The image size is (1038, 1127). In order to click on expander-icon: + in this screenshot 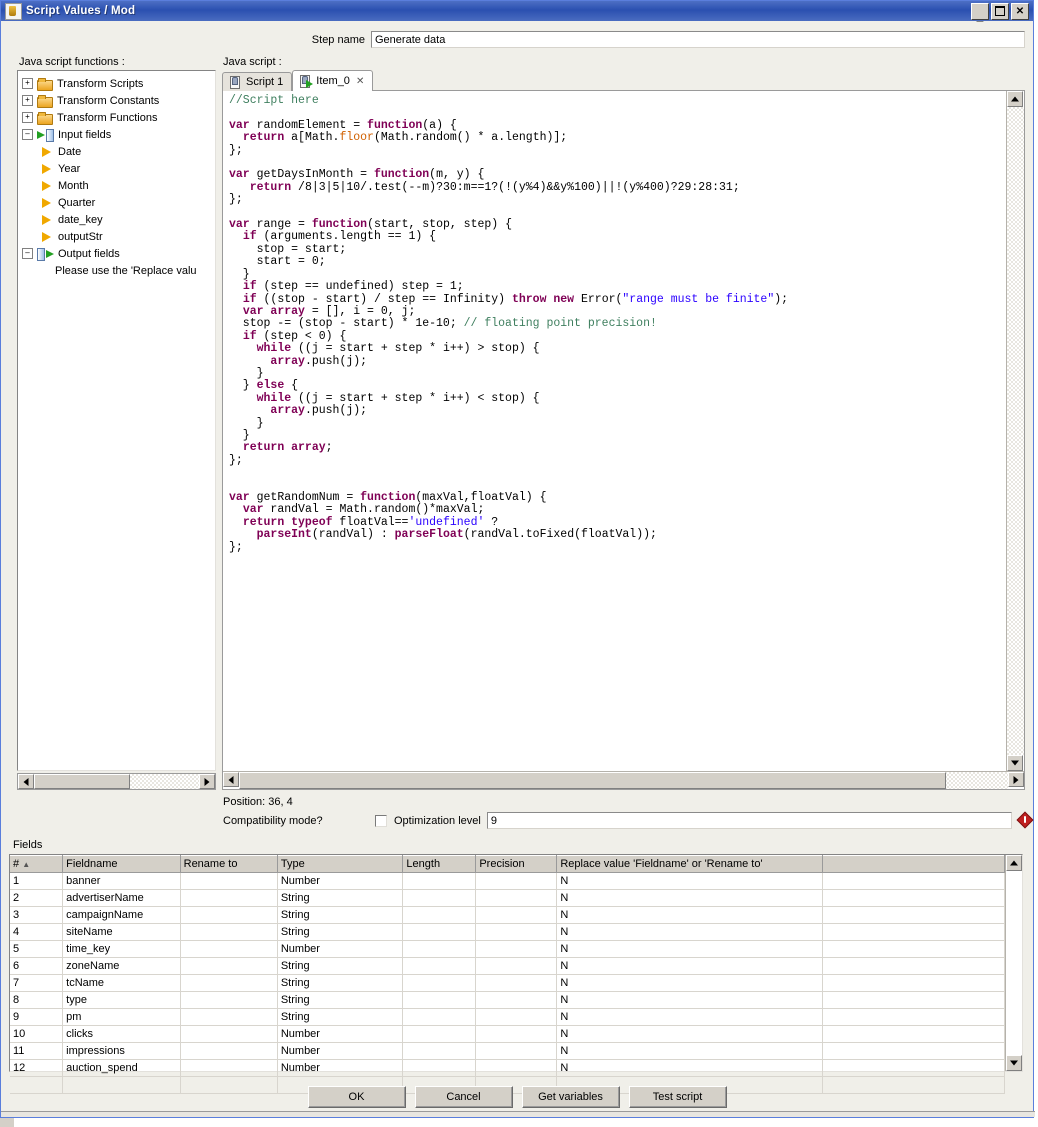, I will do `click(27, 83)`.